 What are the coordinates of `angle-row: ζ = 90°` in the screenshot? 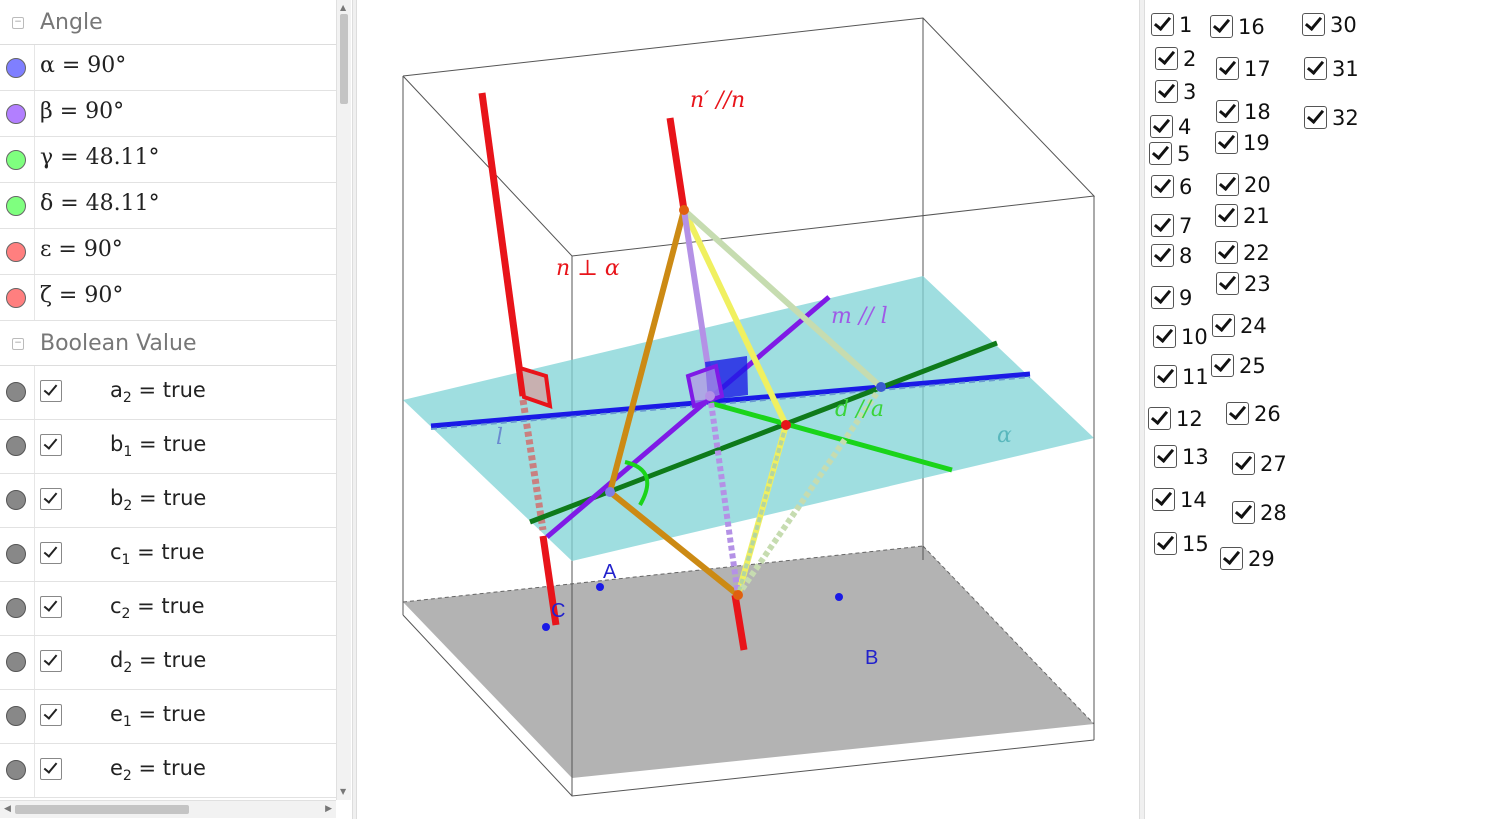 It's located at (168, 298).